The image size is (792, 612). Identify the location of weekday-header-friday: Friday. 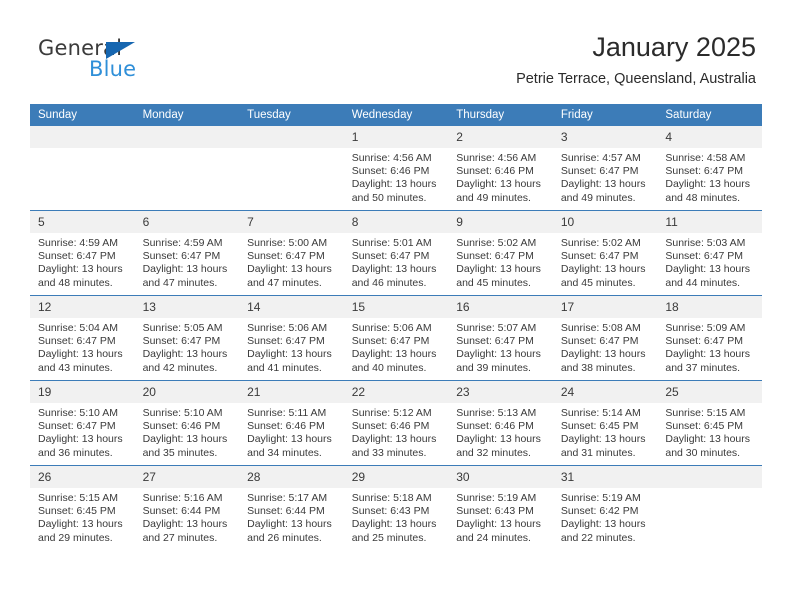
(605, 115).